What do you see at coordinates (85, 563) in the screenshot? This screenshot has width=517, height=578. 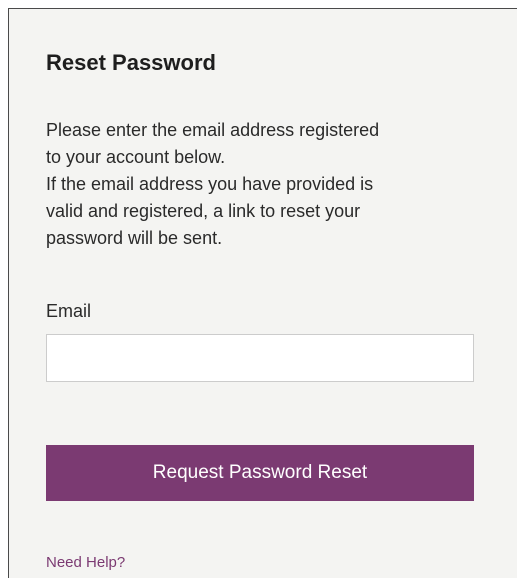 I see `need-help-link: Need Help?` at bounding box center [85, 563].